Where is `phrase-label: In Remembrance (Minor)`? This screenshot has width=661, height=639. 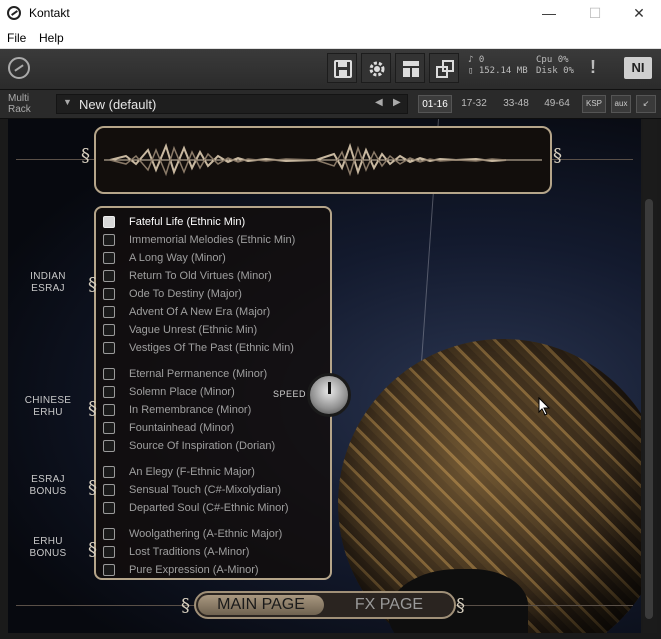
phrase-label: In Remembrance (Minor) is located at coordinates (190, 410).